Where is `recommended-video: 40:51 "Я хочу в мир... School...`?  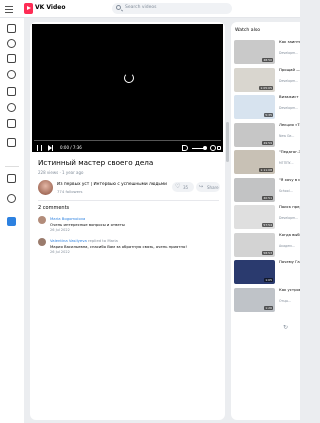 recommended-video: 40:51 "Я хочу в мир... School... is located at coordinates (267, 189).